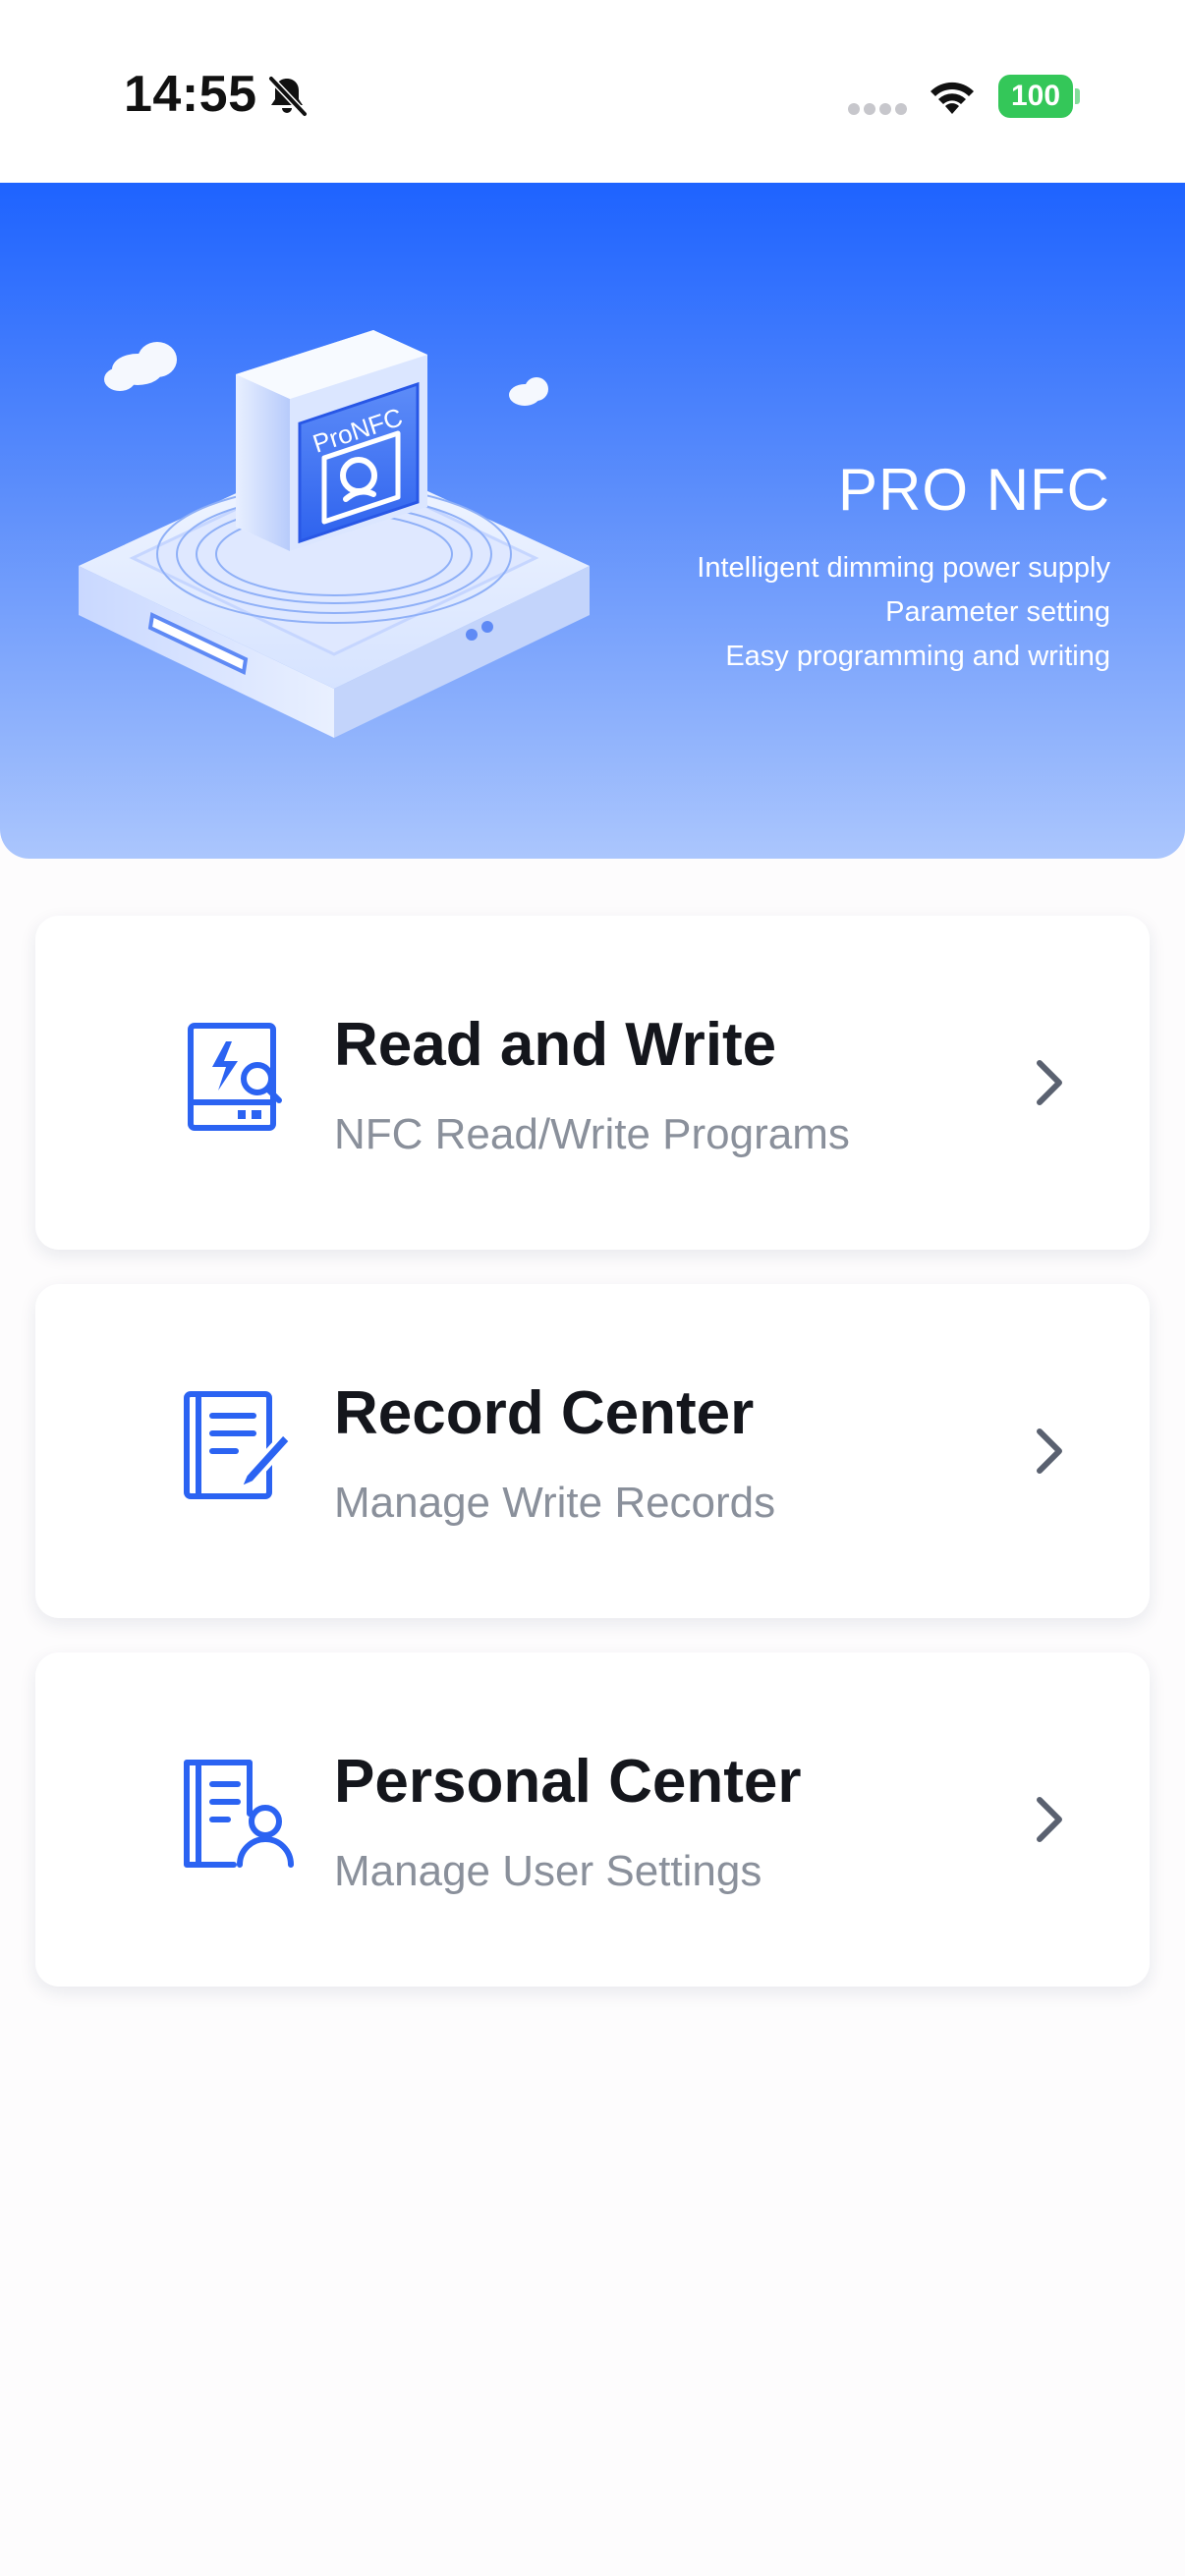  Describe the element at coordinates (556, 1045) in the screenshot. I see `card-title: Read and Write` at that location.